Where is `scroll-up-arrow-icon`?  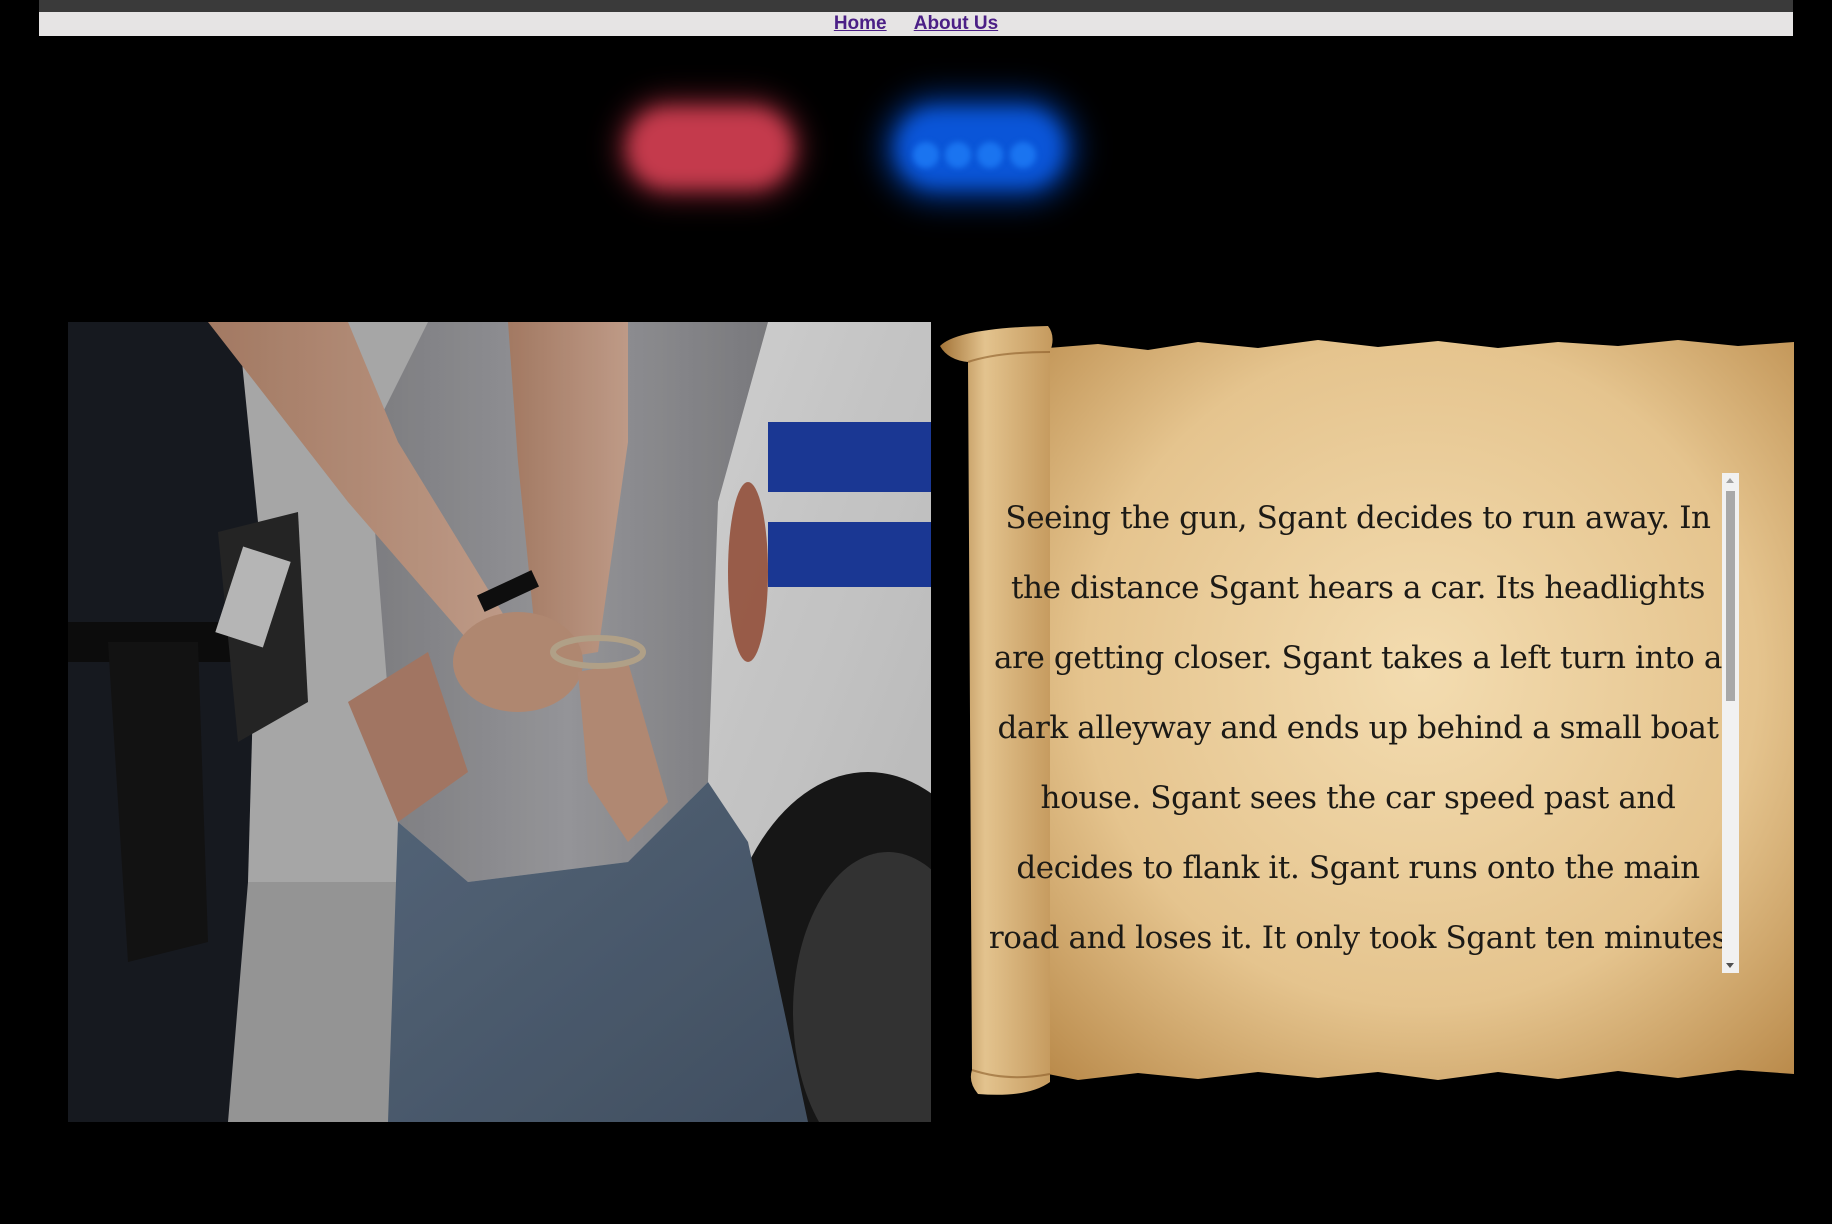 scroll-up-arrow-icon is located at coordinates (1730, 480).